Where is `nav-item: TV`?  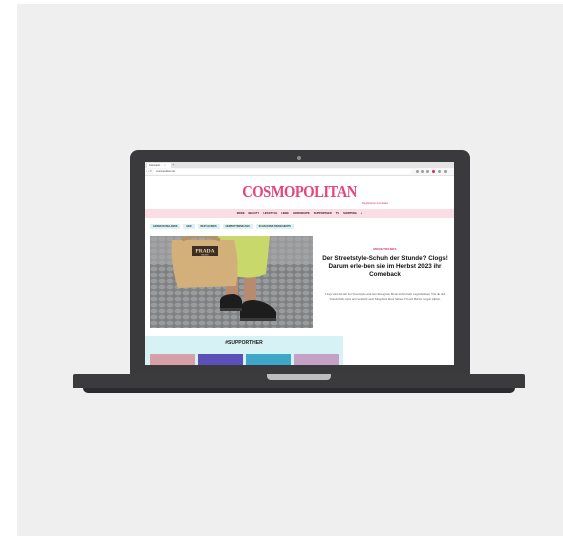 nav-item: TV is located at coordinates (337, 213).